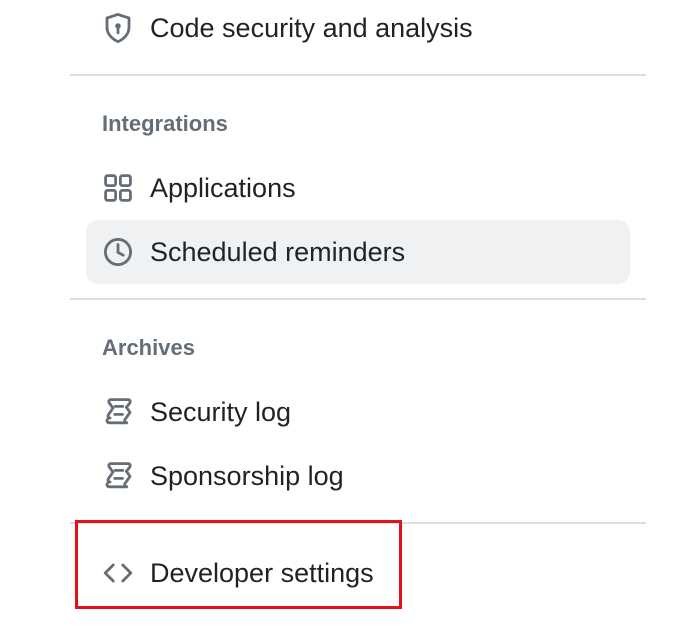  Describe the element at coordinates (118, 252) in the screenshot. I see `clock-icon` at that location.